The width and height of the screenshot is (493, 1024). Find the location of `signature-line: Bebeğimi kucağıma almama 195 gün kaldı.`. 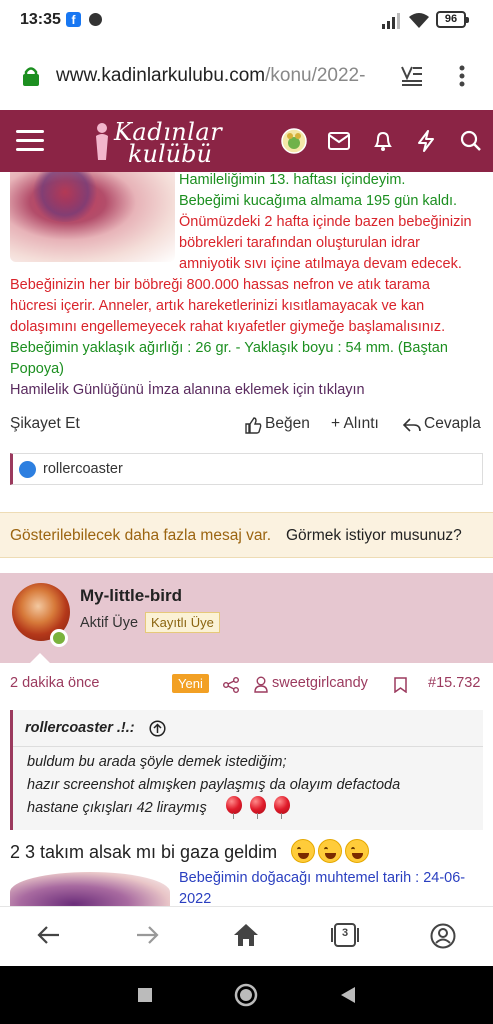

signature-line: Bebeğimi kucağıma almama 195 gün kaldı. is located at coordinates (318, 201).